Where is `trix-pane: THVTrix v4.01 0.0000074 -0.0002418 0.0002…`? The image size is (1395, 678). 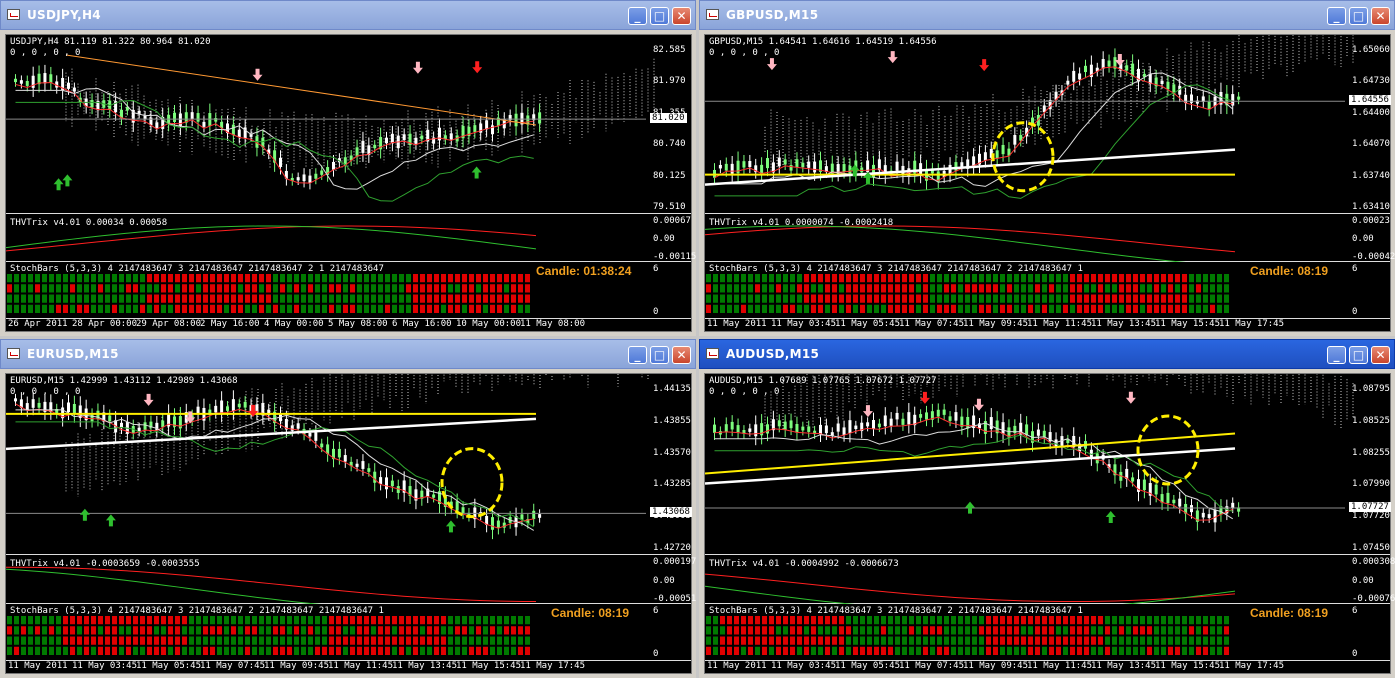
trix-pane: THVTrix v4.01 0.0000074 -0.0002418 0.0002… is located at coordinates (1050, 238).